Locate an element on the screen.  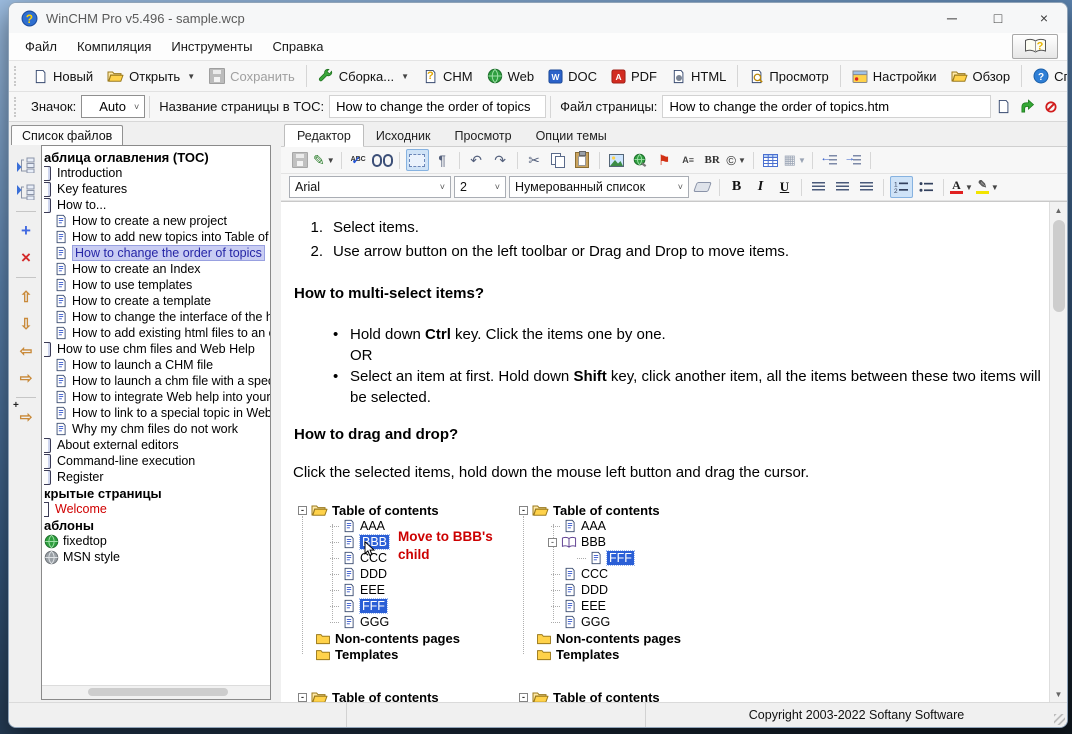
close-button: × is located at coordinates (1044, 18).